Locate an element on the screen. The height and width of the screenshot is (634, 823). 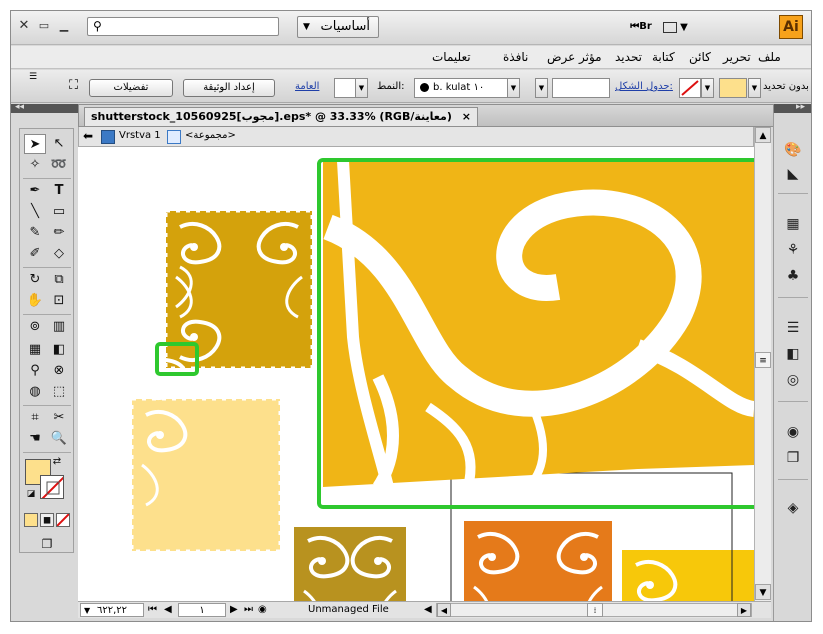
fill-color-swatch is located at coordinates (733, 88).